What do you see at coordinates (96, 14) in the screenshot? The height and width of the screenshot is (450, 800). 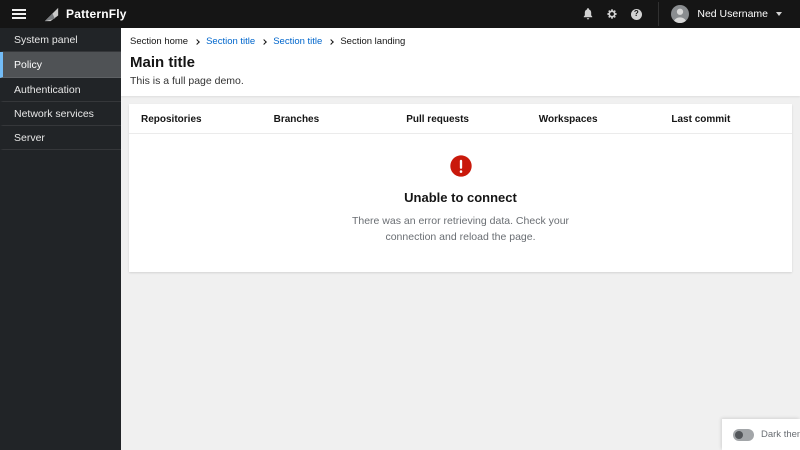 I see `brand-name: PatternFly` at bounding box center [96, 14].